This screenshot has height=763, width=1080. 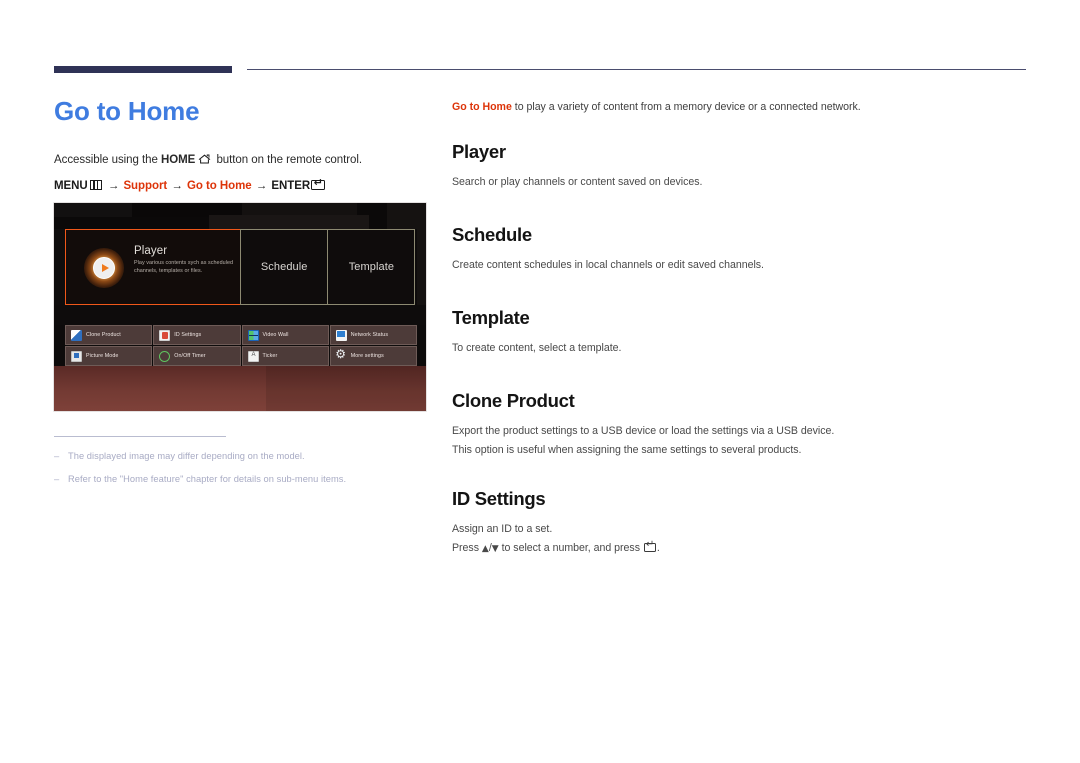 What do you see at coordinates (151, 251) in the screenshot?
I see `tile-player-label: Player` at bounding box center [151, 251].